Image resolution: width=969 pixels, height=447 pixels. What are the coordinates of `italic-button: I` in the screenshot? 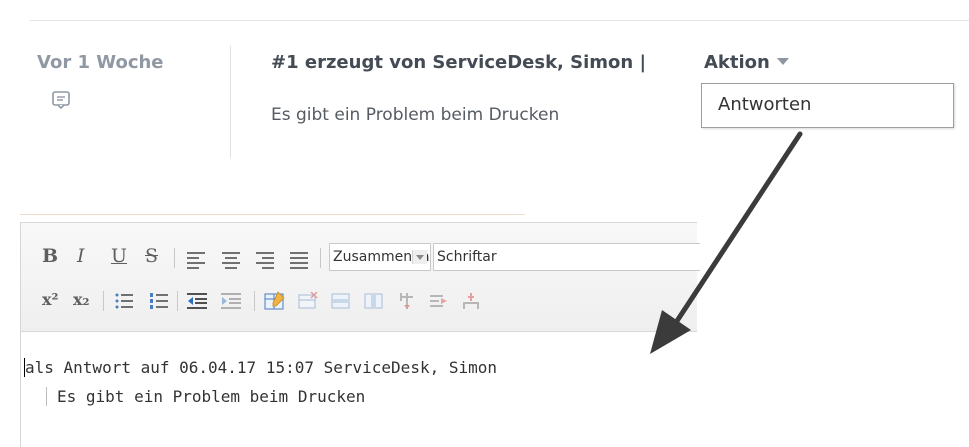 It's located at (81, 256).